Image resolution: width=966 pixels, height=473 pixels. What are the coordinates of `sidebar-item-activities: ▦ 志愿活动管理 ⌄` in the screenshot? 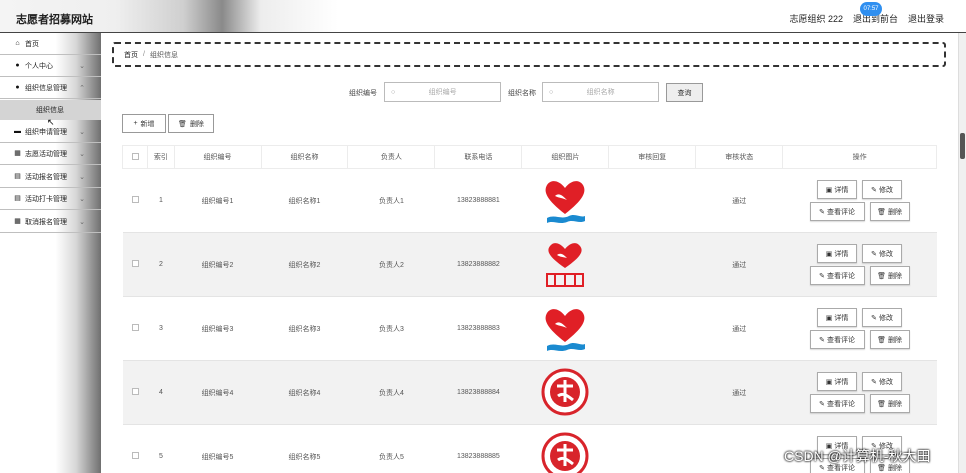 It's located at (50, 154).